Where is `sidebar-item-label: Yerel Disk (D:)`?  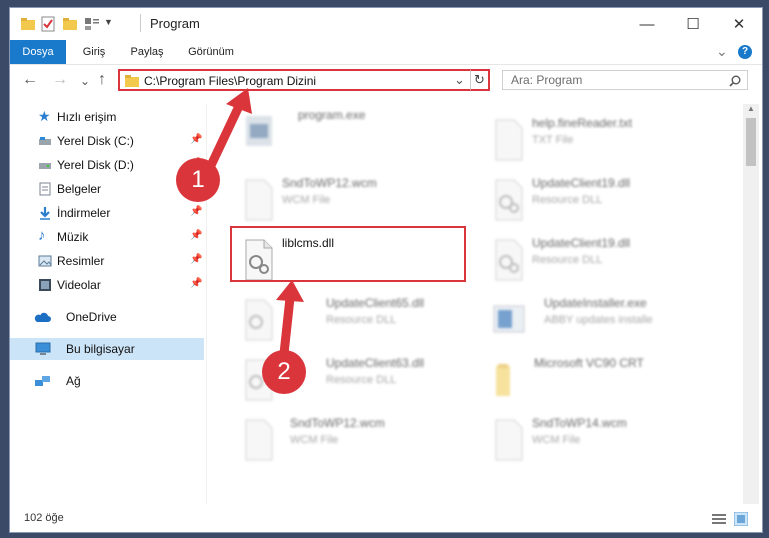 sidebar-item-label: Yerel Disk (D:) is located at coordinates (95, 165).